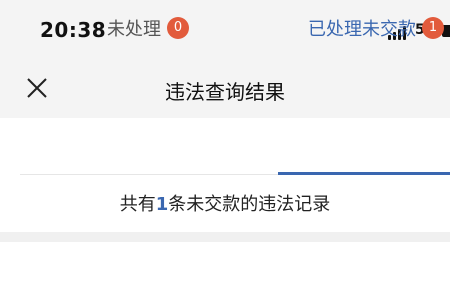 The height and width of the screenshot is (300, 450). I want to click on section-divider, so click(225, 237).